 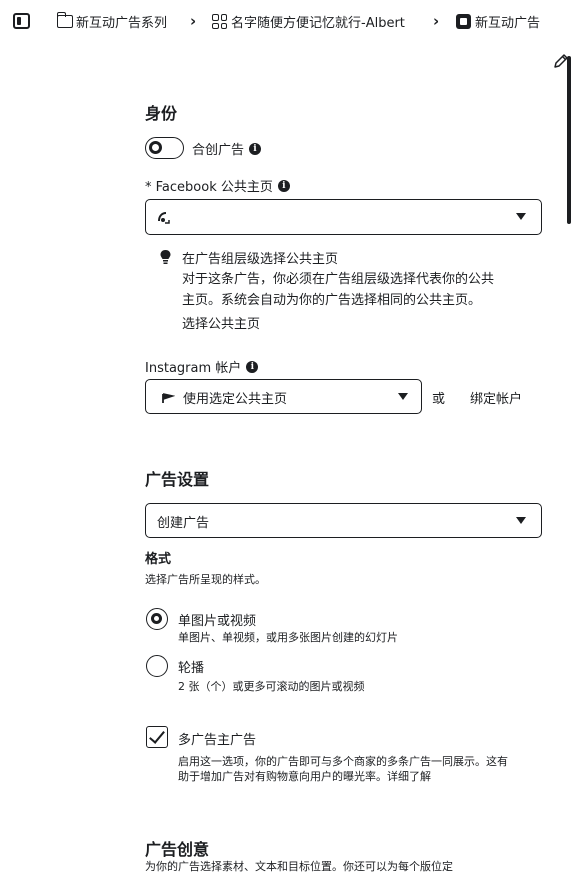 I want to click on folder-icon, so click(x=64, y=20).